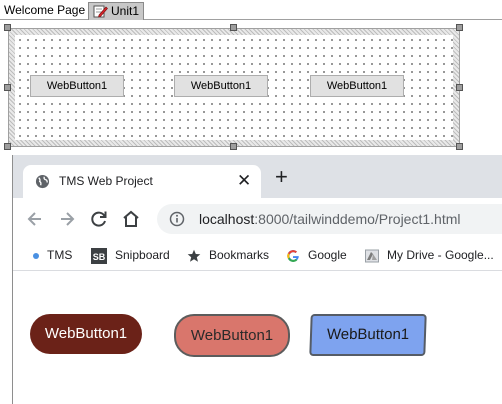  I want to click on tab-unit1: Unit1, so click(116, 11).